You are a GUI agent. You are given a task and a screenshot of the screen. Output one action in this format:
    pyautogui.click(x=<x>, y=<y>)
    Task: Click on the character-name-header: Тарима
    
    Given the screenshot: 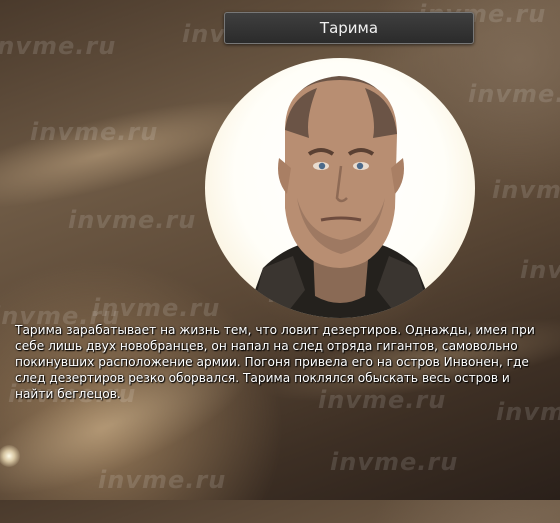 What is the action you would take?
    pyautogui.click(x=349, y=28)
    